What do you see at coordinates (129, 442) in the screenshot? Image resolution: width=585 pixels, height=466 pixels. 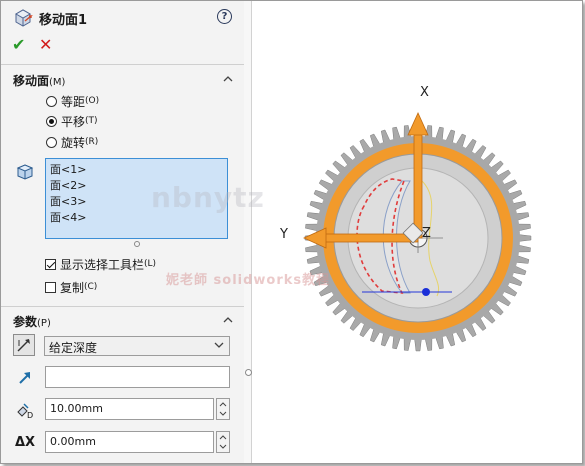 I see `delta-x-field: 0.00mm` at bounding box center [129, 442].